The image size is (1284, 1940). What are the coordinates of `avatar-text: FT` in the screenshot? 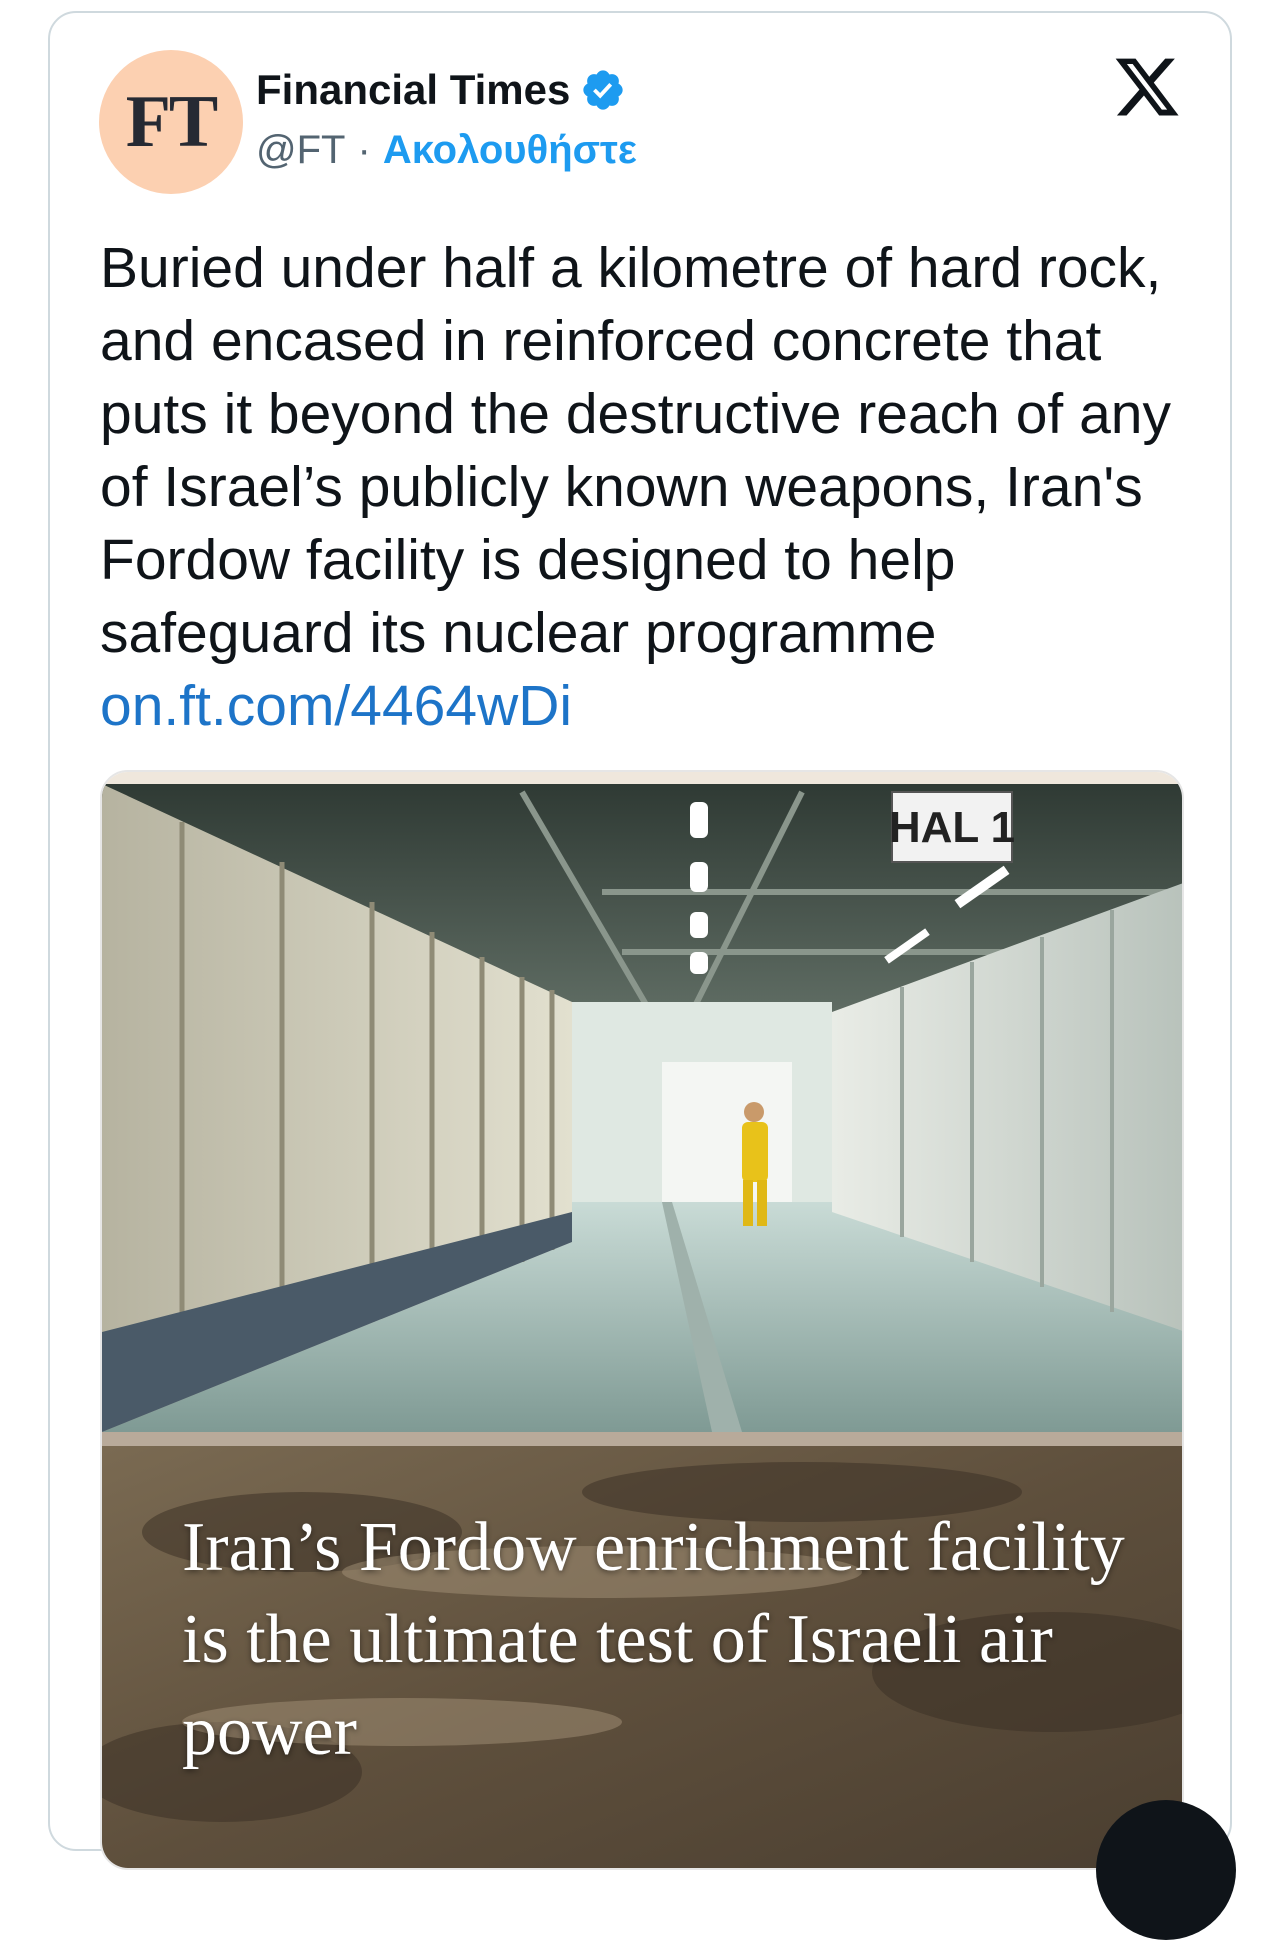 It's located at (172, 121).